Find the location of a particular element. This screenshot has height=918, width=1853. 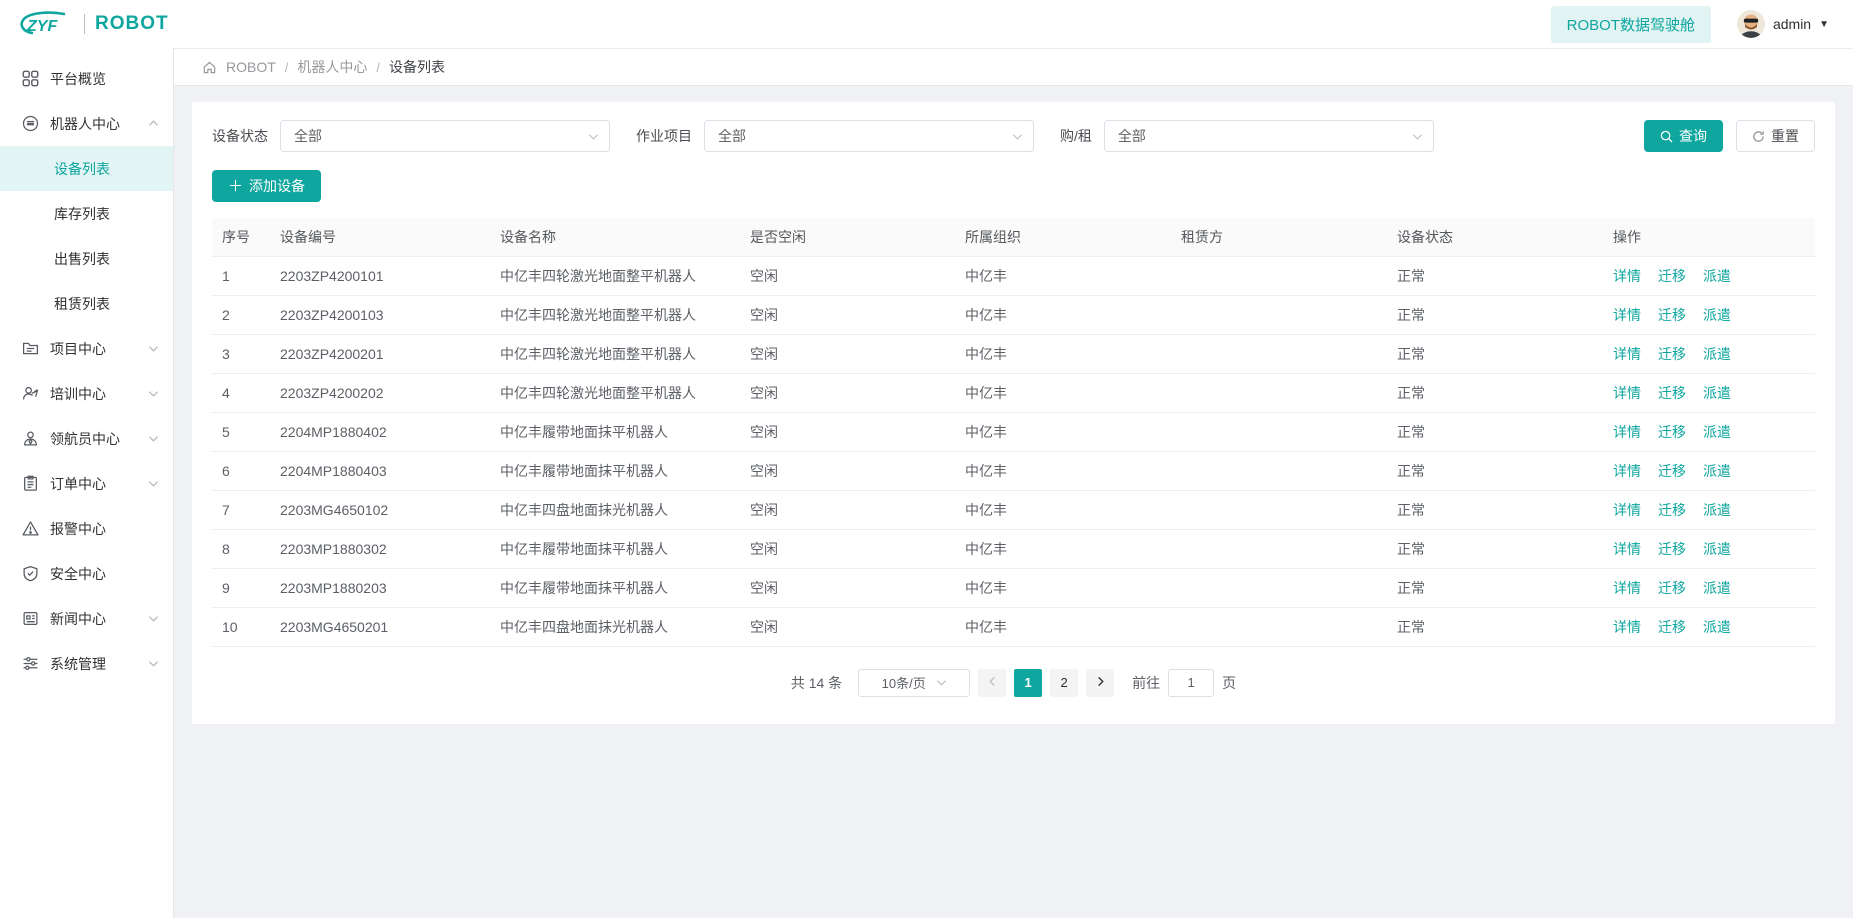

goto-label: 前往 is located at coordinates (1146, 682).